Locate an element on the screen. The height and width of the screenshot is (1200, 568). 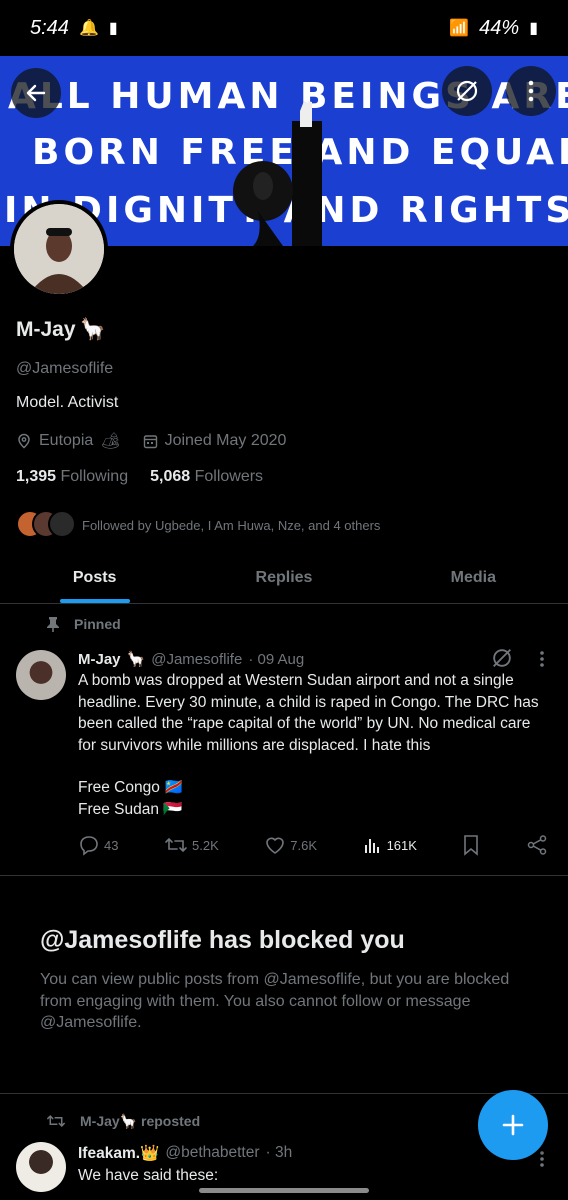
profile-tabs: Posts Replies Media is located at coordinates (284, 578).